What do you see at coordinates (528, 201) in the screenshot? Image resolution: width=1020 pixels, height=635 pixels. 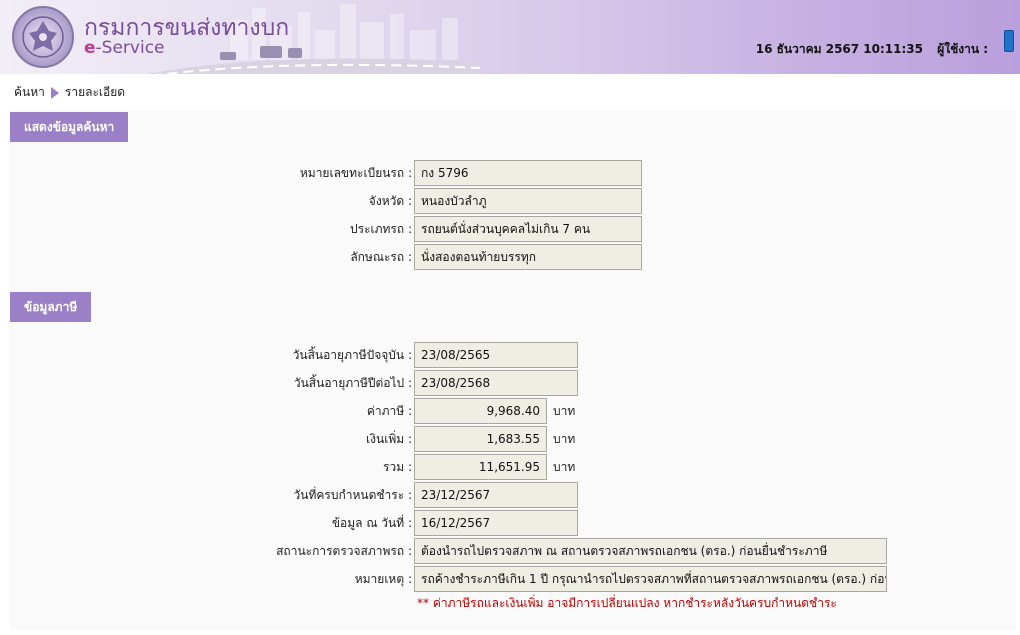 I see `province-value: หนองบัวลำภู` at bounding box center [528, 201].